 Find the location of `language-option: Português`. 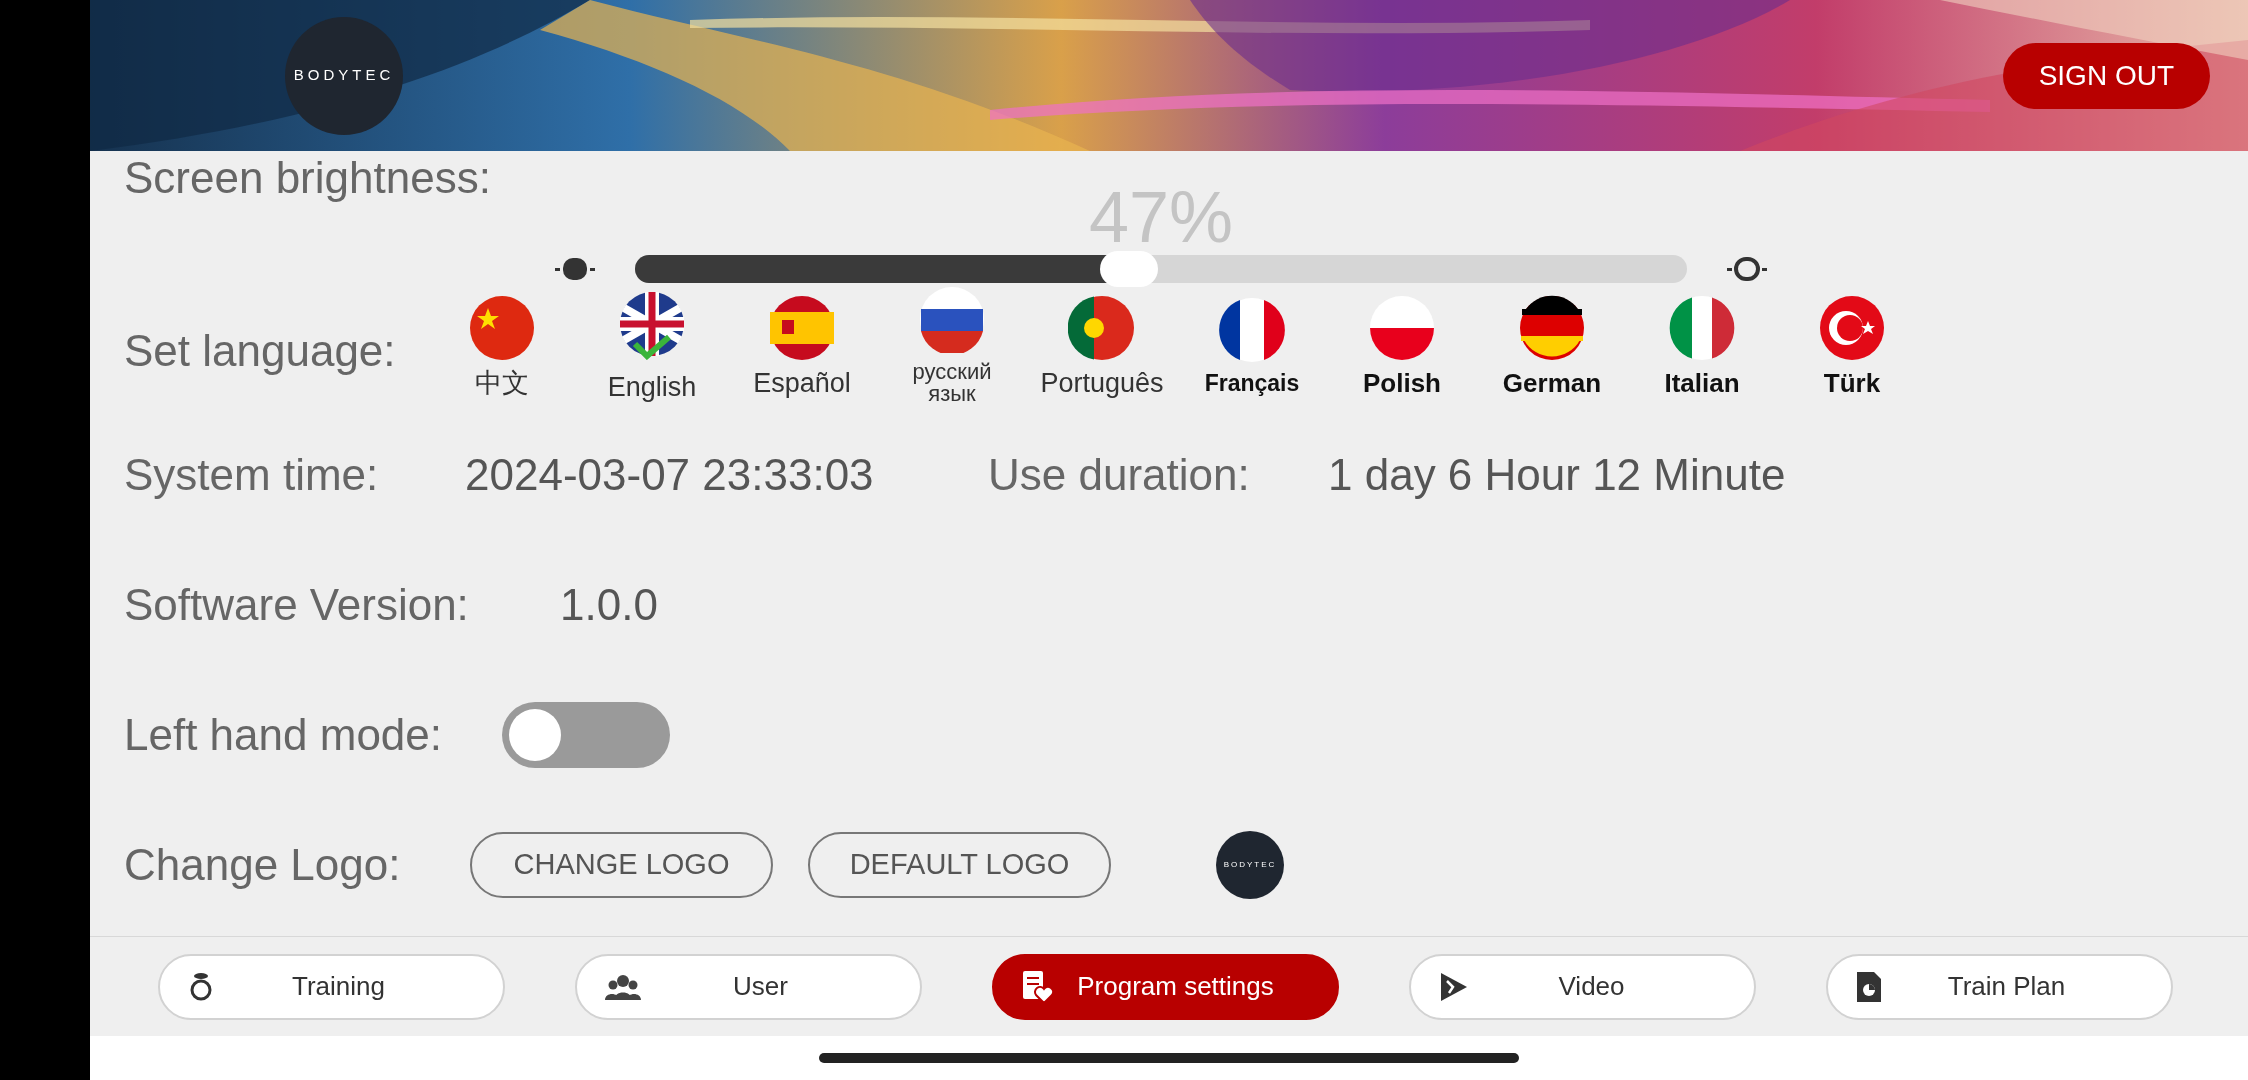

language-option: Português is located at coordinates (1102, 345).